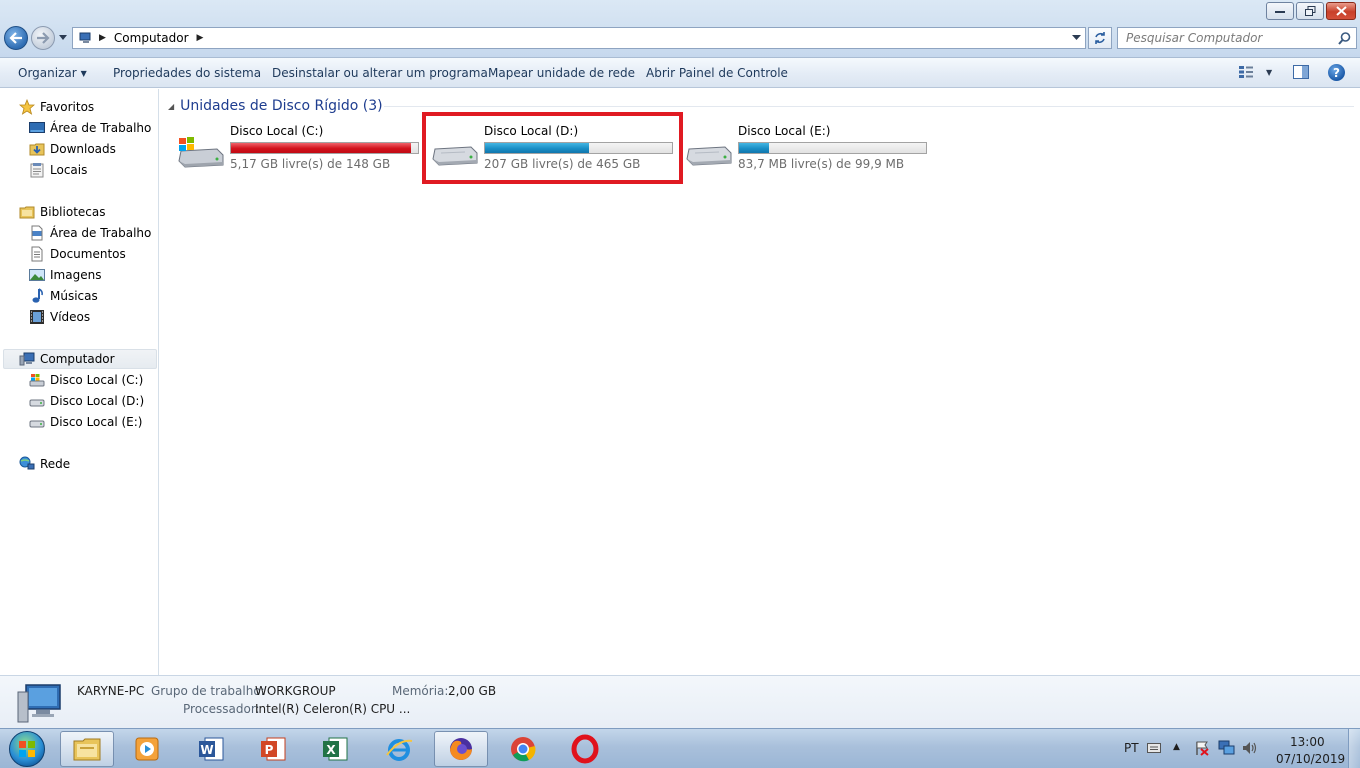  Describe the element at coordinates (27, 212) in the screenshot. I see `libraries-icon` at that location.